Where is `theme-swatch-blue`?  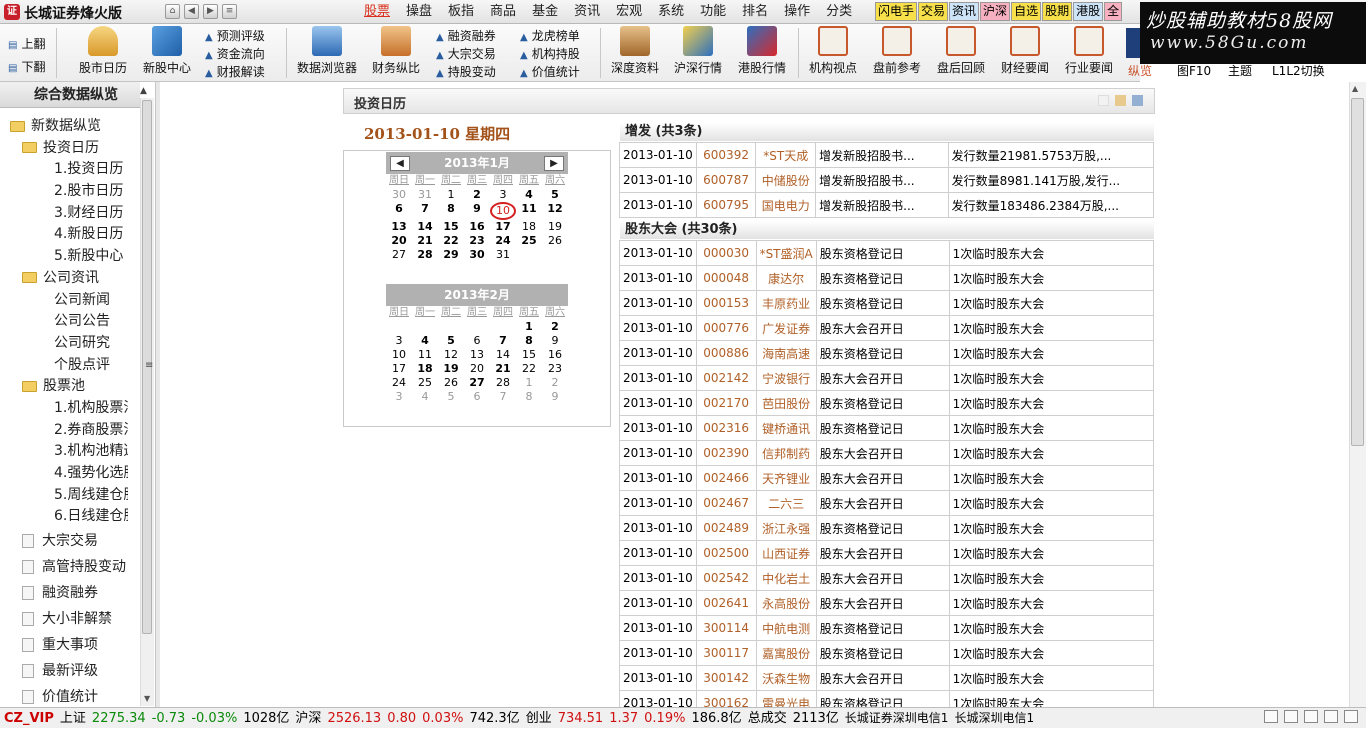 theme-swatch-blue is located at coordinates (1137, 100).